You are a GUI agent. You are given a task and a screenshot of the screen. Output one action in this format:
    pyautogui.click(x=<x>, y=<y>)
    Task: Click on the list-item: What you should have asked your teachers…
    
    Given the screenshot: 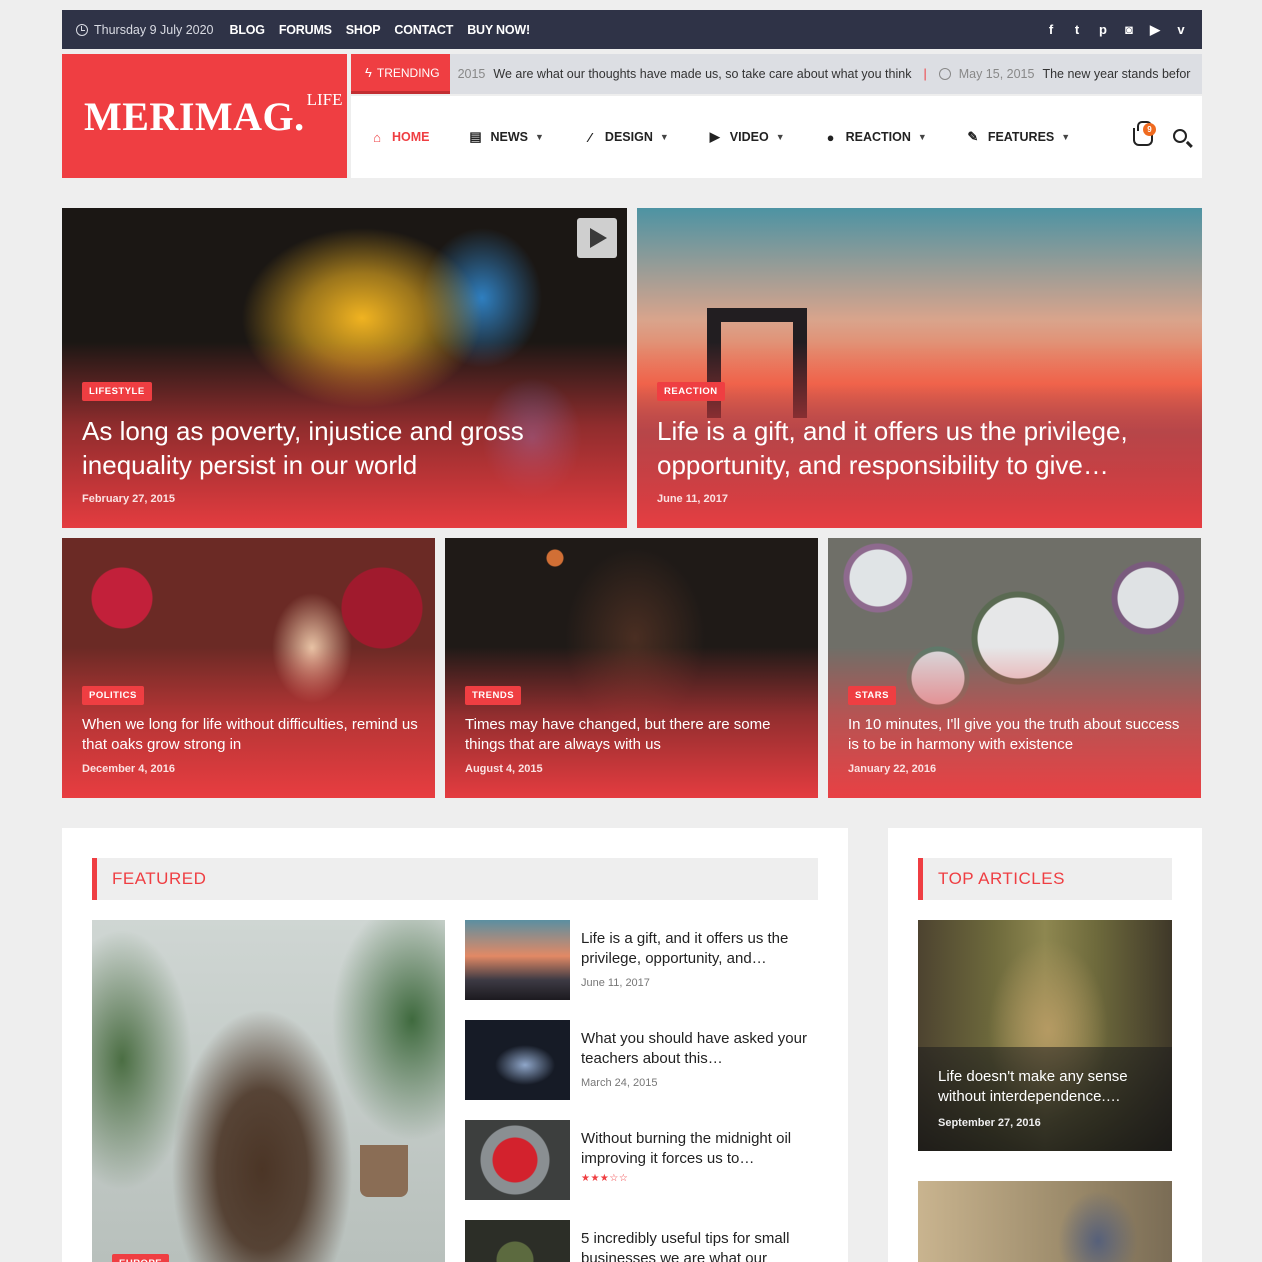 What is the action you would take?
    pyautogui.click(x=642, y=1060)
    